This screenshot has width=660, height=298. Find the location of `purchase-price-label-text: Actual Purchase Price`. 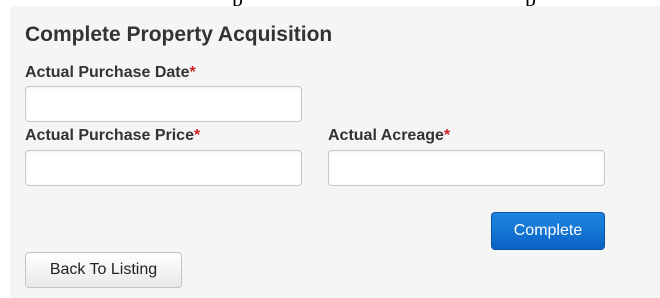

purchase-price-label-text: Actual Purchase Price is located at coordinates (109, 135).